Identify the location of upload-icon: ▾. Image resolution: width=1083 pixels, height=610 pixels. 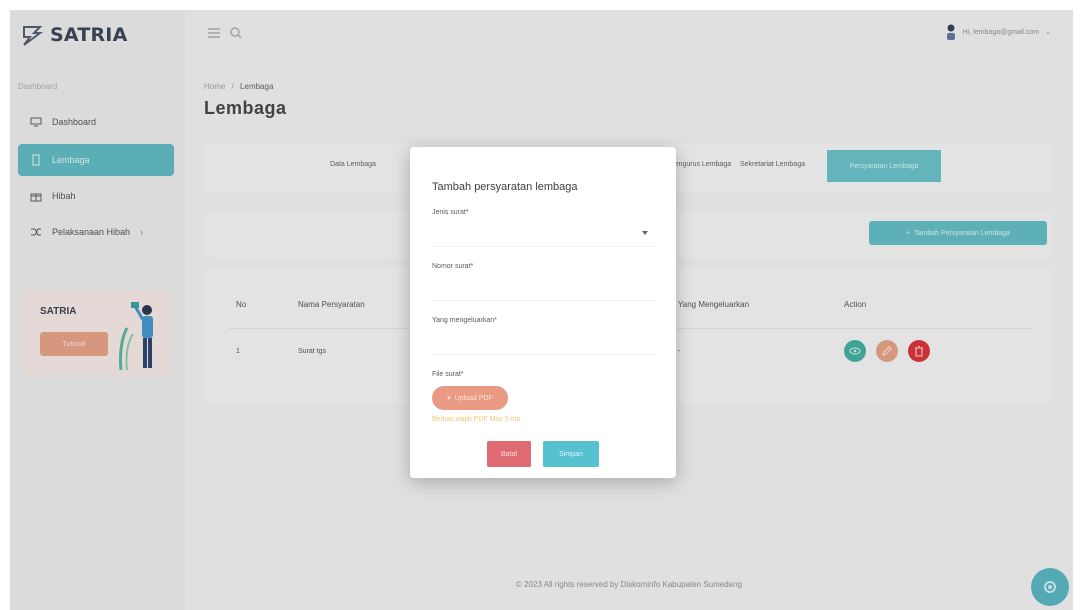
(449, 398).